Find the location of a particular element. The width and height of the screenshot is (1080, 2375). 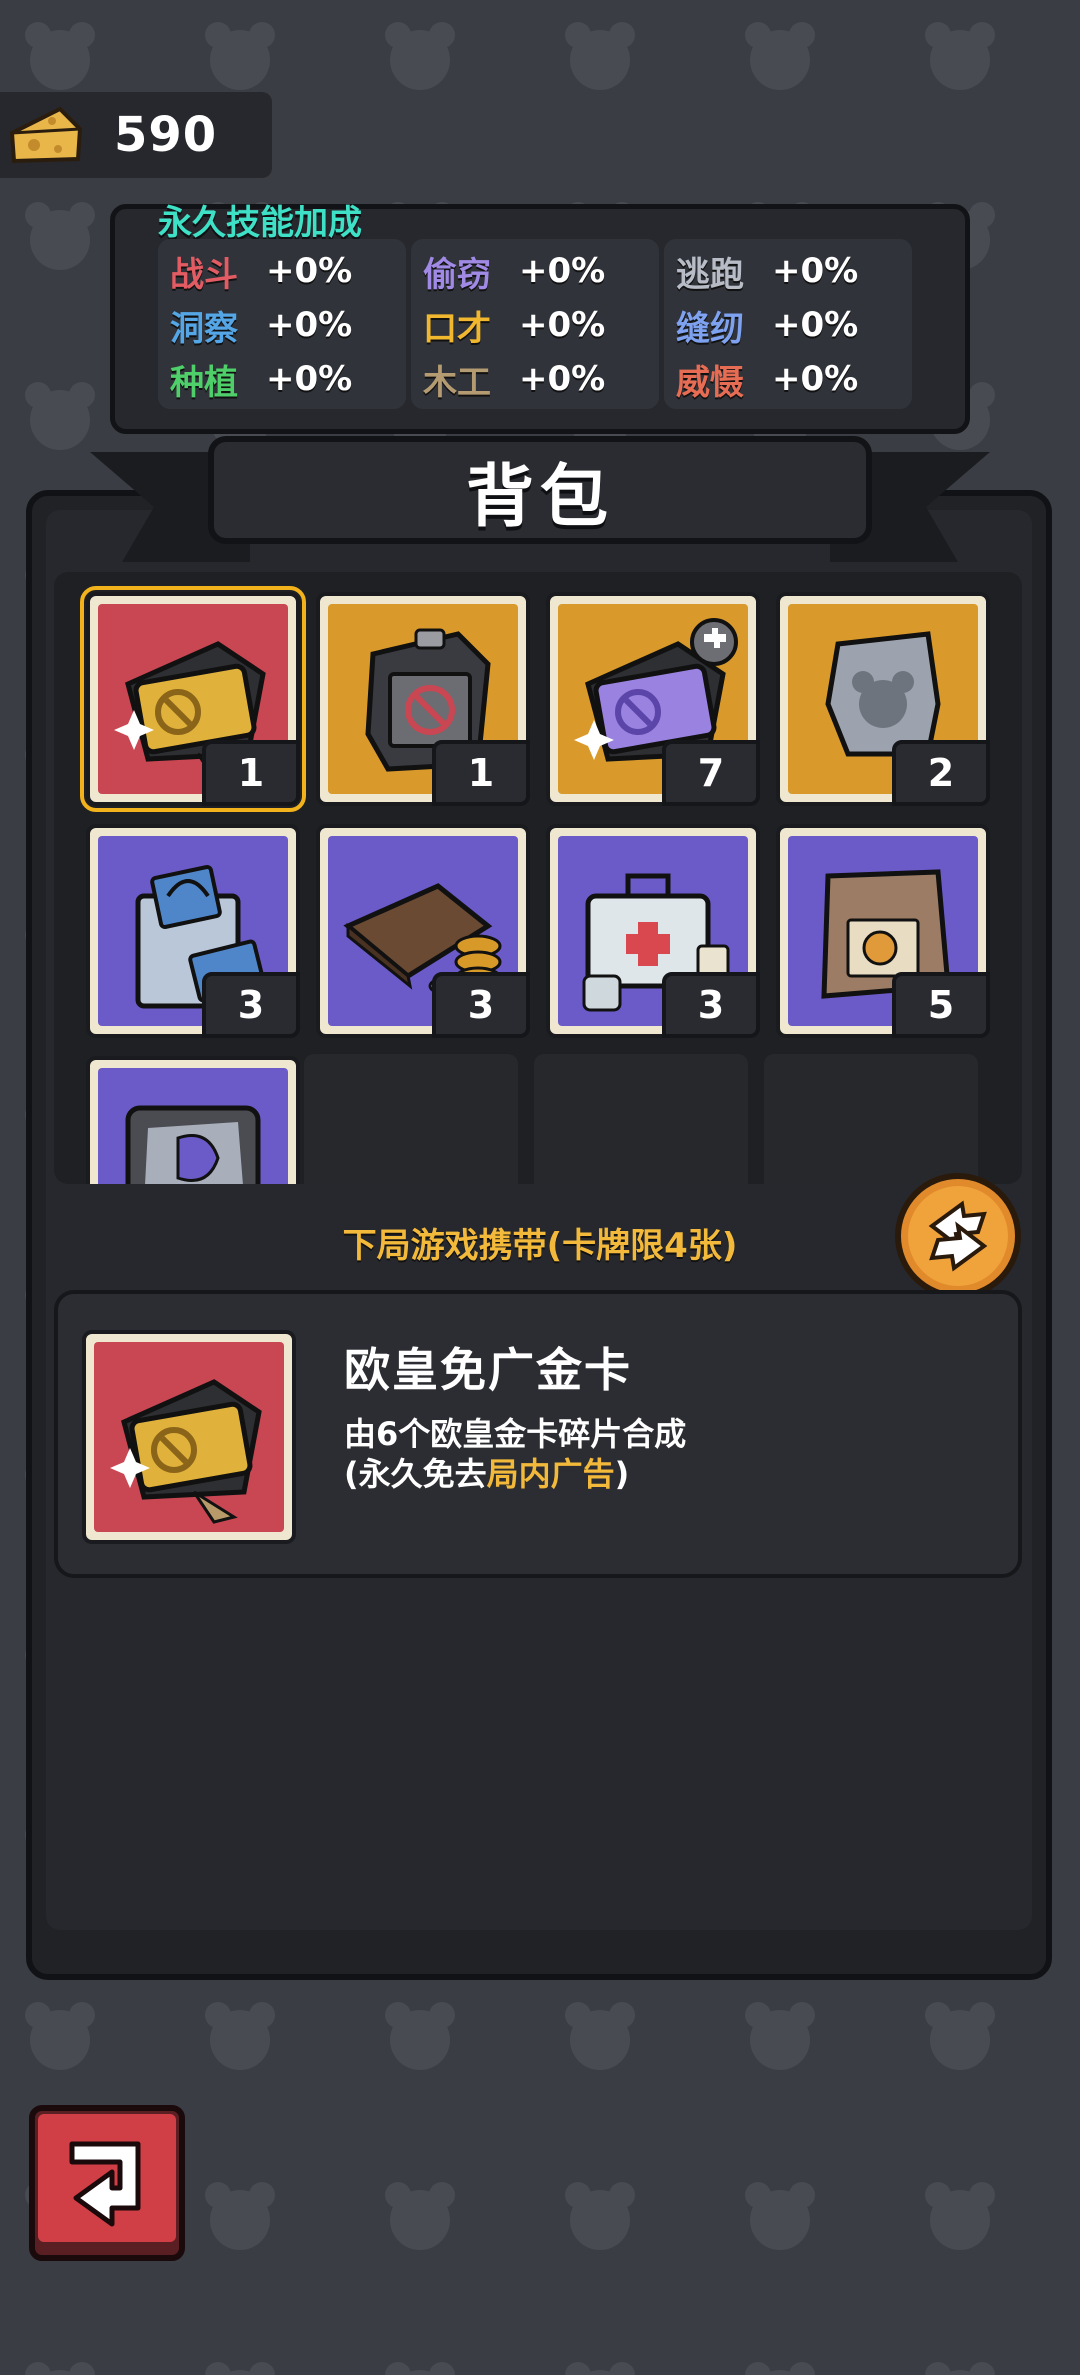

back-button is located at coordinates (107, 2183).